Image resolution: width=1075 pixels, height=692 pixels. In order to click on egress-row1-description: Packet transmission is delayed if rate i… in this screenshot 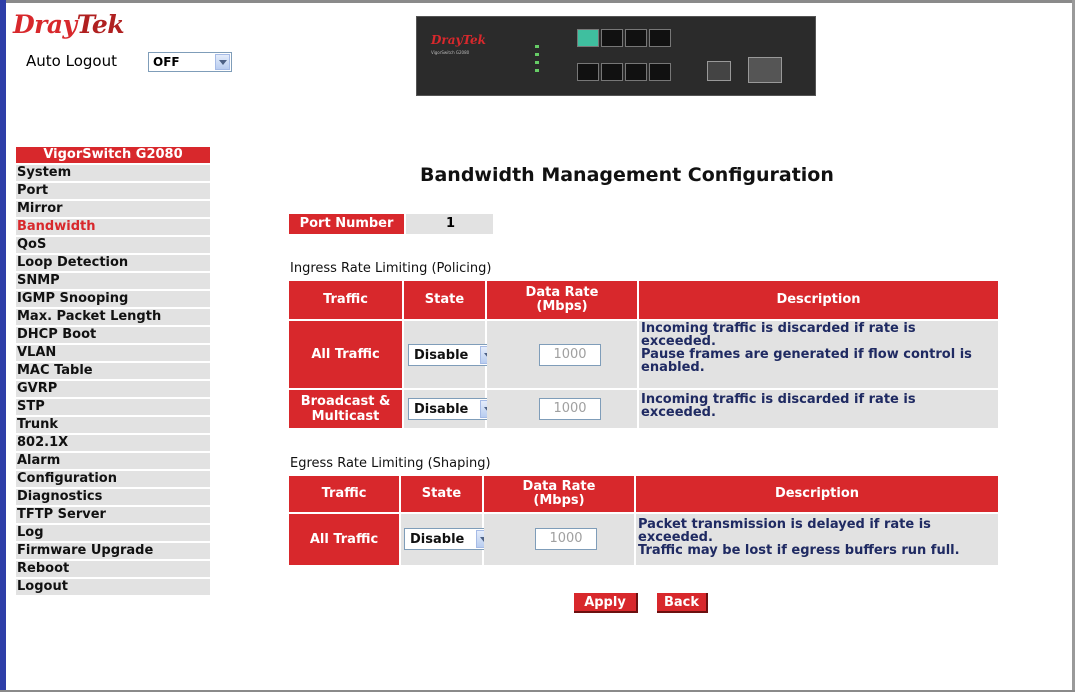, I will do `click(817, 539)`.